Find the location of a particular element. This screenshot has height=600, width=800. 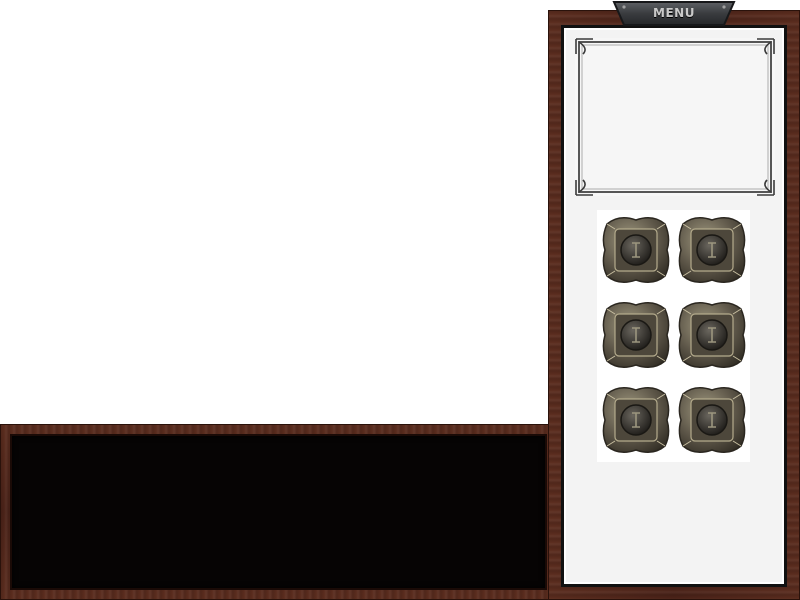

menu-tab-button: MENU is located at coordinates (674, 13).